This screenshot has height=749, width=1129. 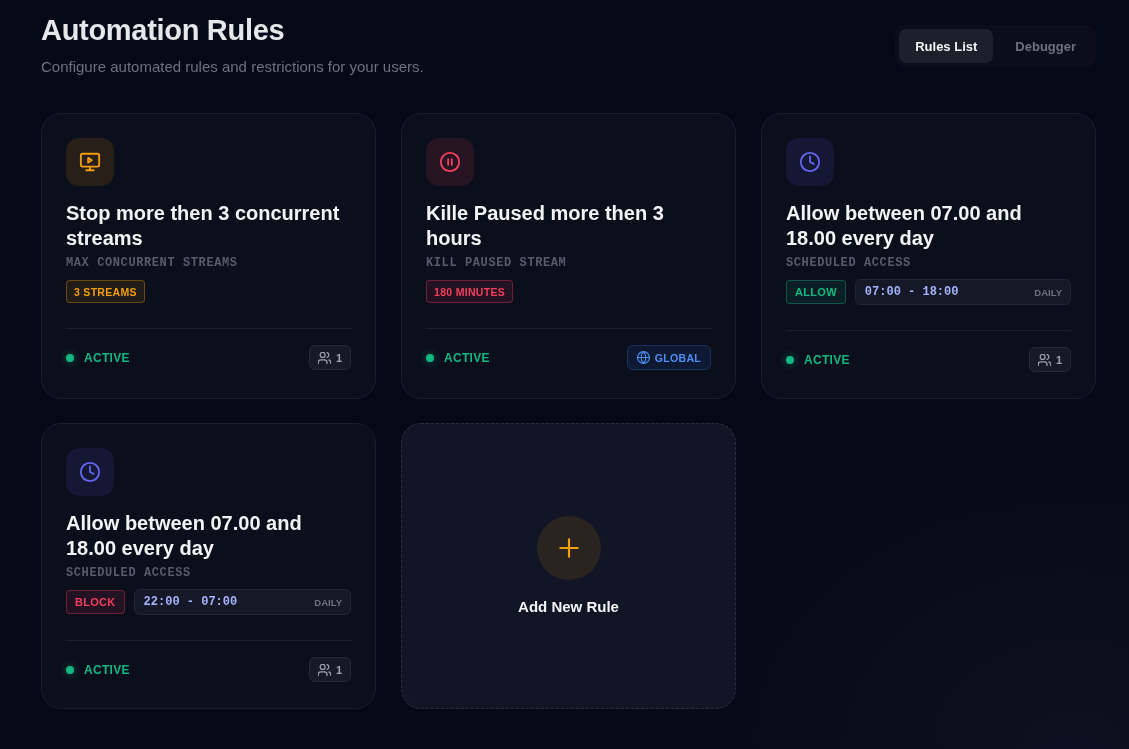 What do you see at coordinates (496, 263) in the screenshot?
I see `rule-type: KILL PAUSED STREAM` at bounding box center [496, 263].